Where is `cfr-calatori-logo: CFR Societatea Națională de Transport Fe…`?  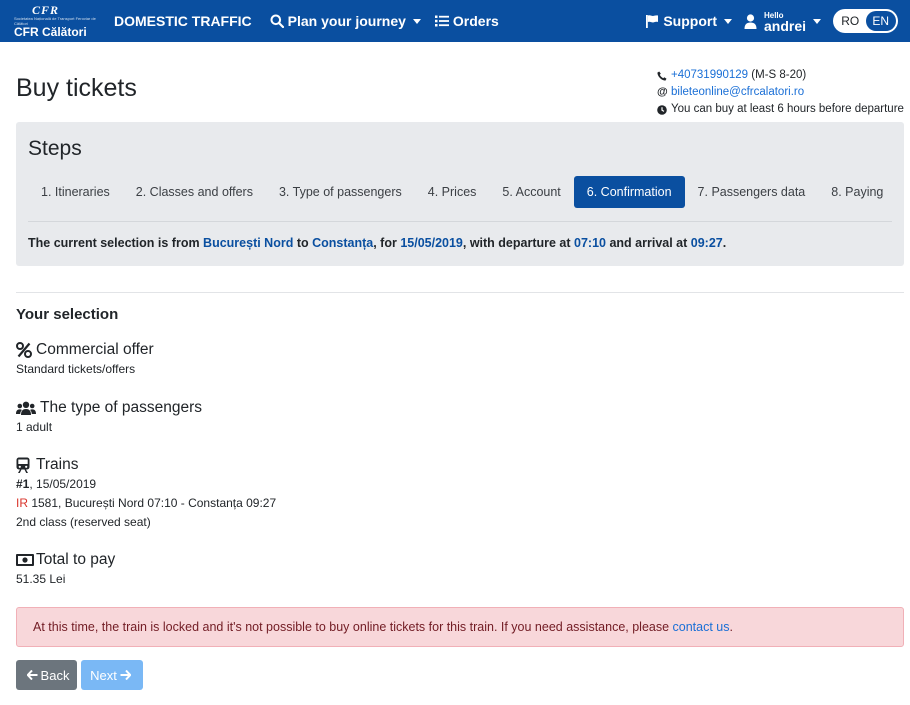
cfr-calatori-logo: CFR Societatea Națională de Transport Fe… is located at coordinates (60, 21).